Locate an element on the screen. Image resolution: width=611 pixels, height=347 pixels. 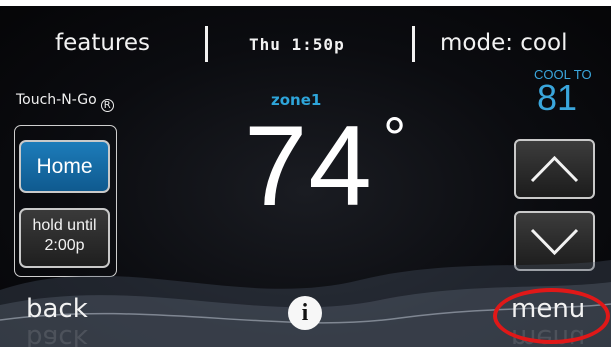
temperature-up-button is located at coordinates (554, 169).